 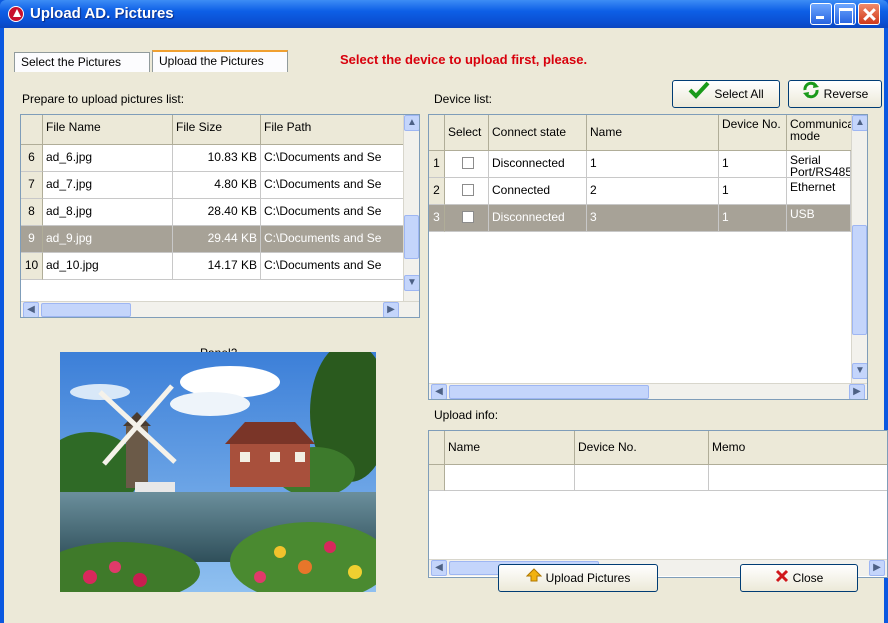 I want to click on picture-row: 6 ad_6.jpg 10.83 KB C:\Documents and Se, so click(x=213, y=158).